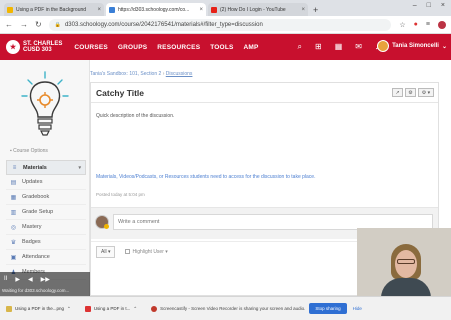  I want to click on new-tab-button: +, so click(315, 10).